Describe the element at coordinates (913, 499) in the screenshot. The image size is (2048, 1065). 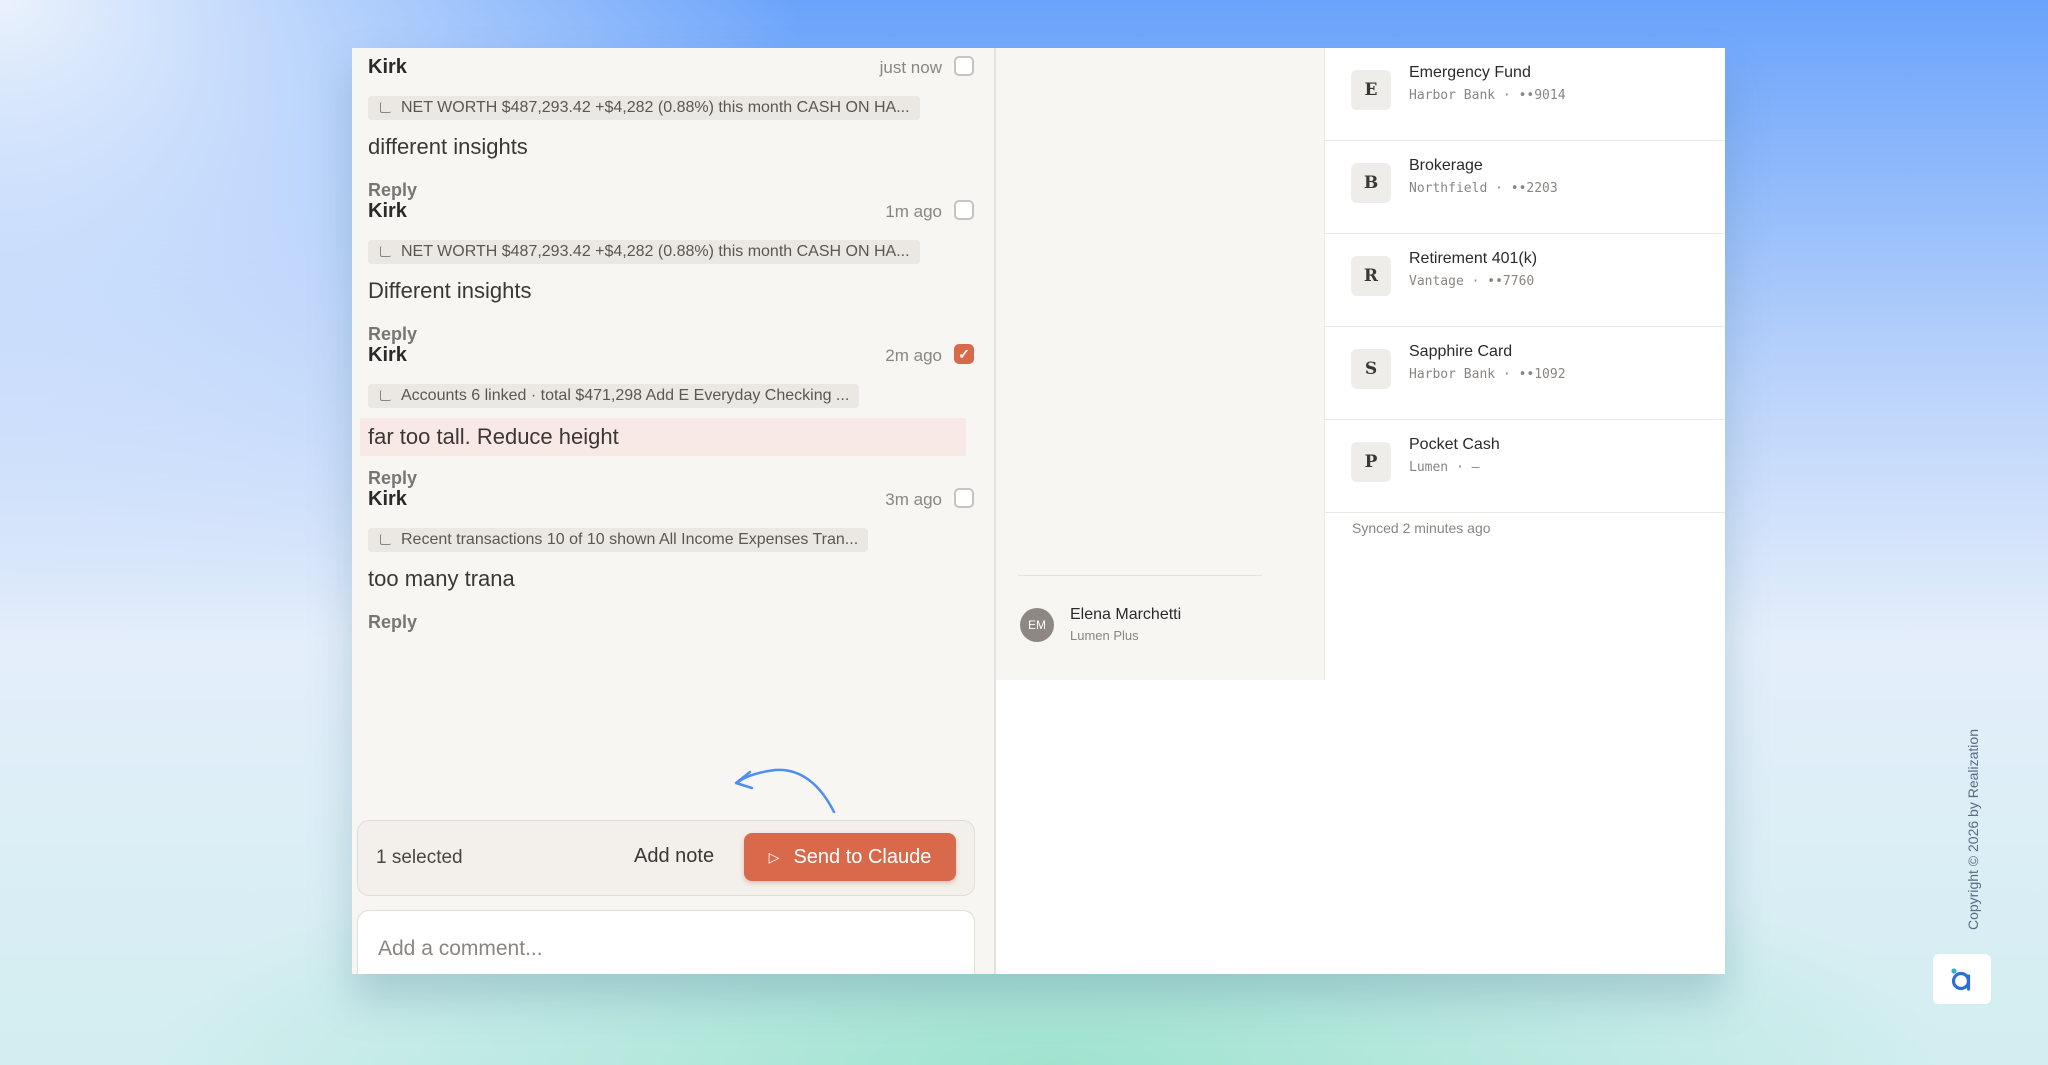
I see `comment-time: 3m ago` at that location.